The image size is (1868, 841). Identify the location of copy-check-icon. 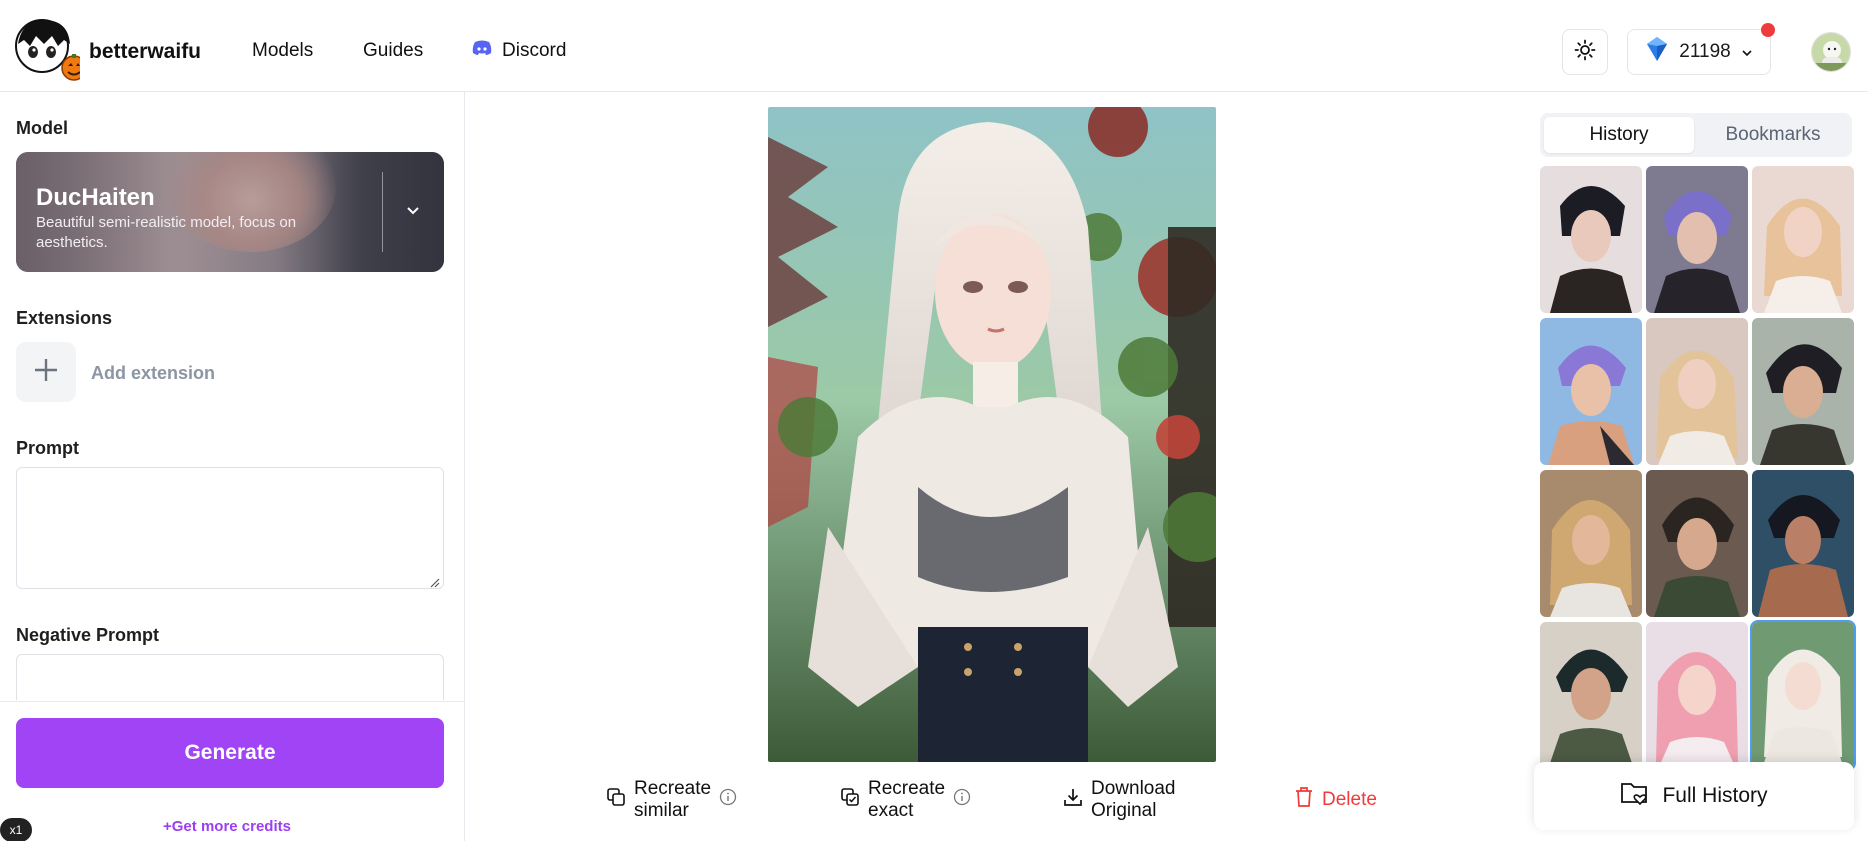
(850, 800).